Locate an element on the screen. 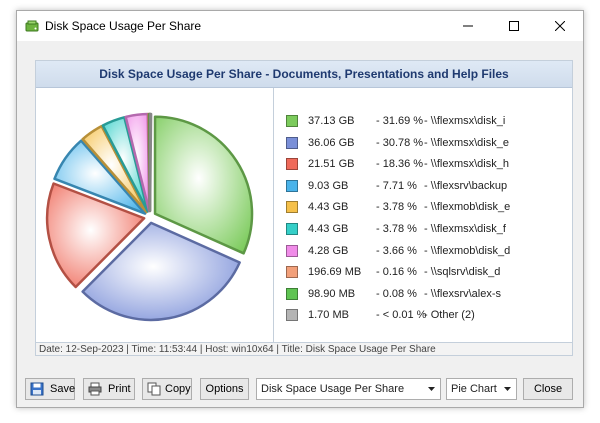 The height and width of the screenshot is (423, 600). close-button: Close is located at coordinates (548, 389).